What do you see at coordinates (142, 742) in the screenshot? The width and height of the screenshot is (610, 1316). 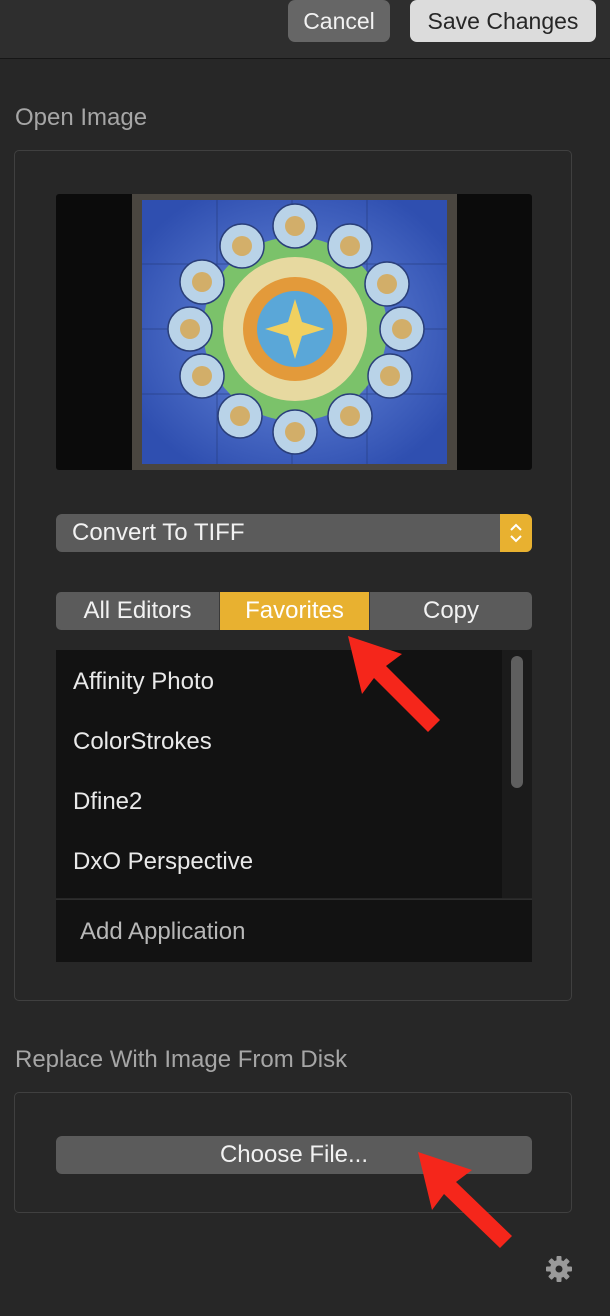 I see `editor-list-item: ColorStrokes` at bounding box center [142, 742].